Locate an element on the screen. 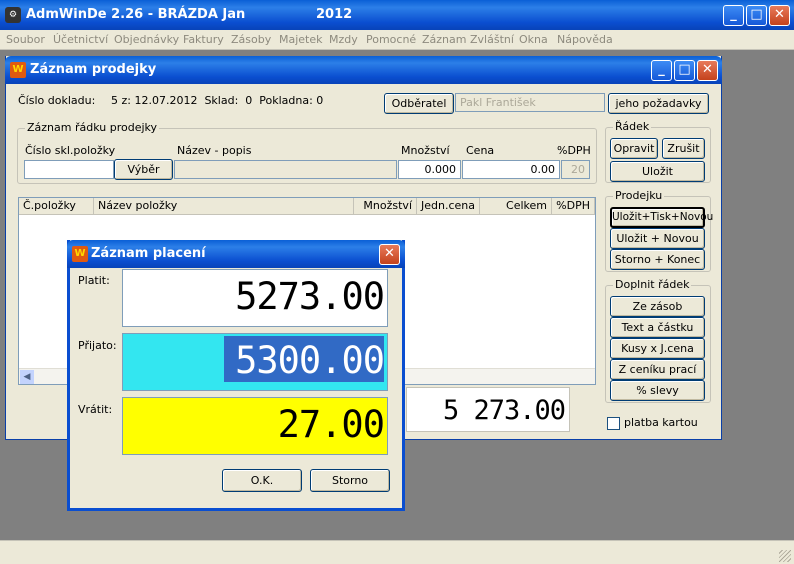 The width and height of the screenshot is (794, 564). menu-faktury: Faktury is located at coordinates (203, 39).